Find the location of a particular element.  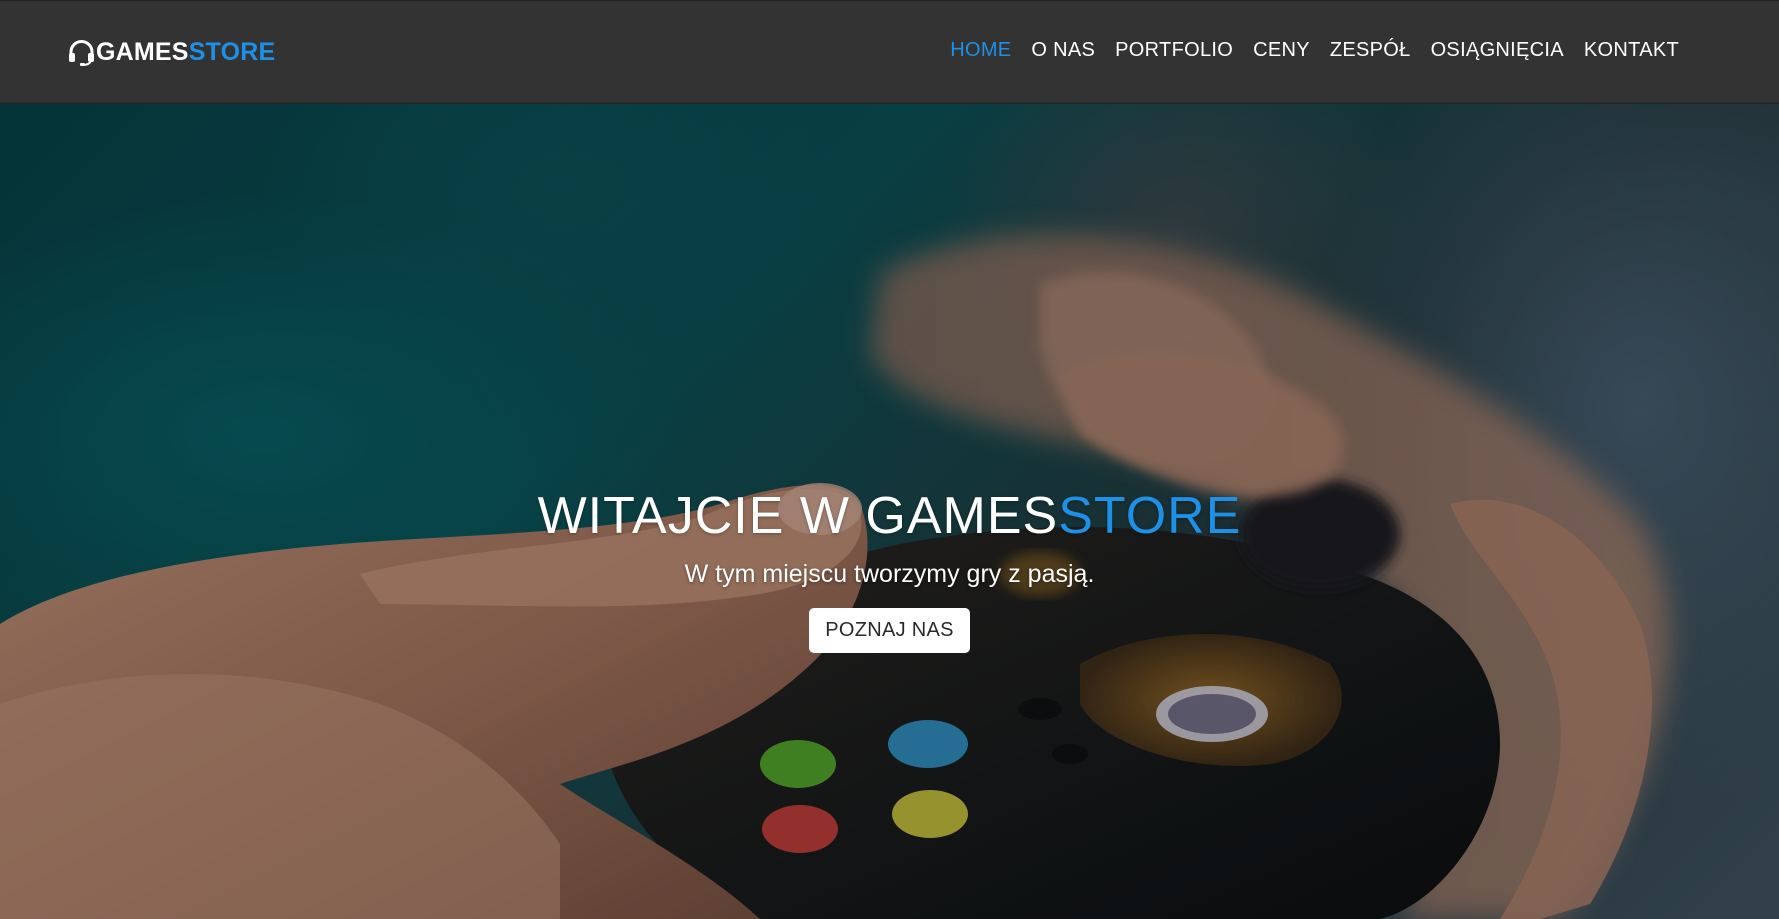

nav-item-osiagniecia: OSIĄGNIĘCIA is located at coordinates (1497, 50).